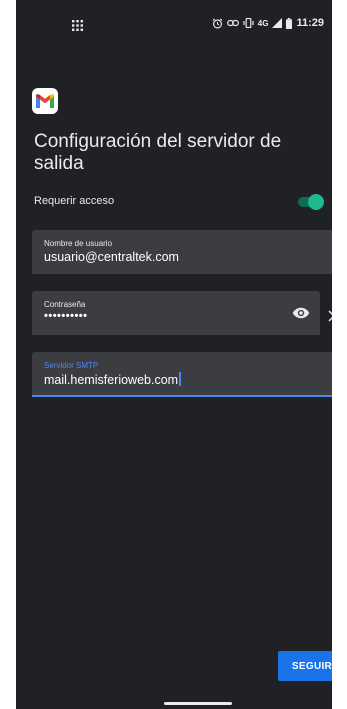 Image resolution: width=347 pixels, height=709 pixels. I want to click on close-icon, so click(330, 316).